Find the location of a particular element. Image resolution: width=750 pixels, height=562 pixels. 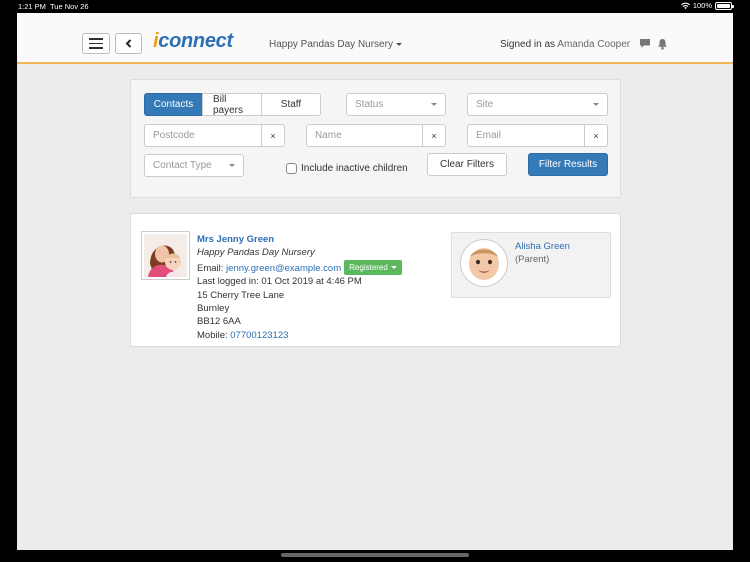

status-date: Tue Nov 26 is located at coordinates (69, 6).